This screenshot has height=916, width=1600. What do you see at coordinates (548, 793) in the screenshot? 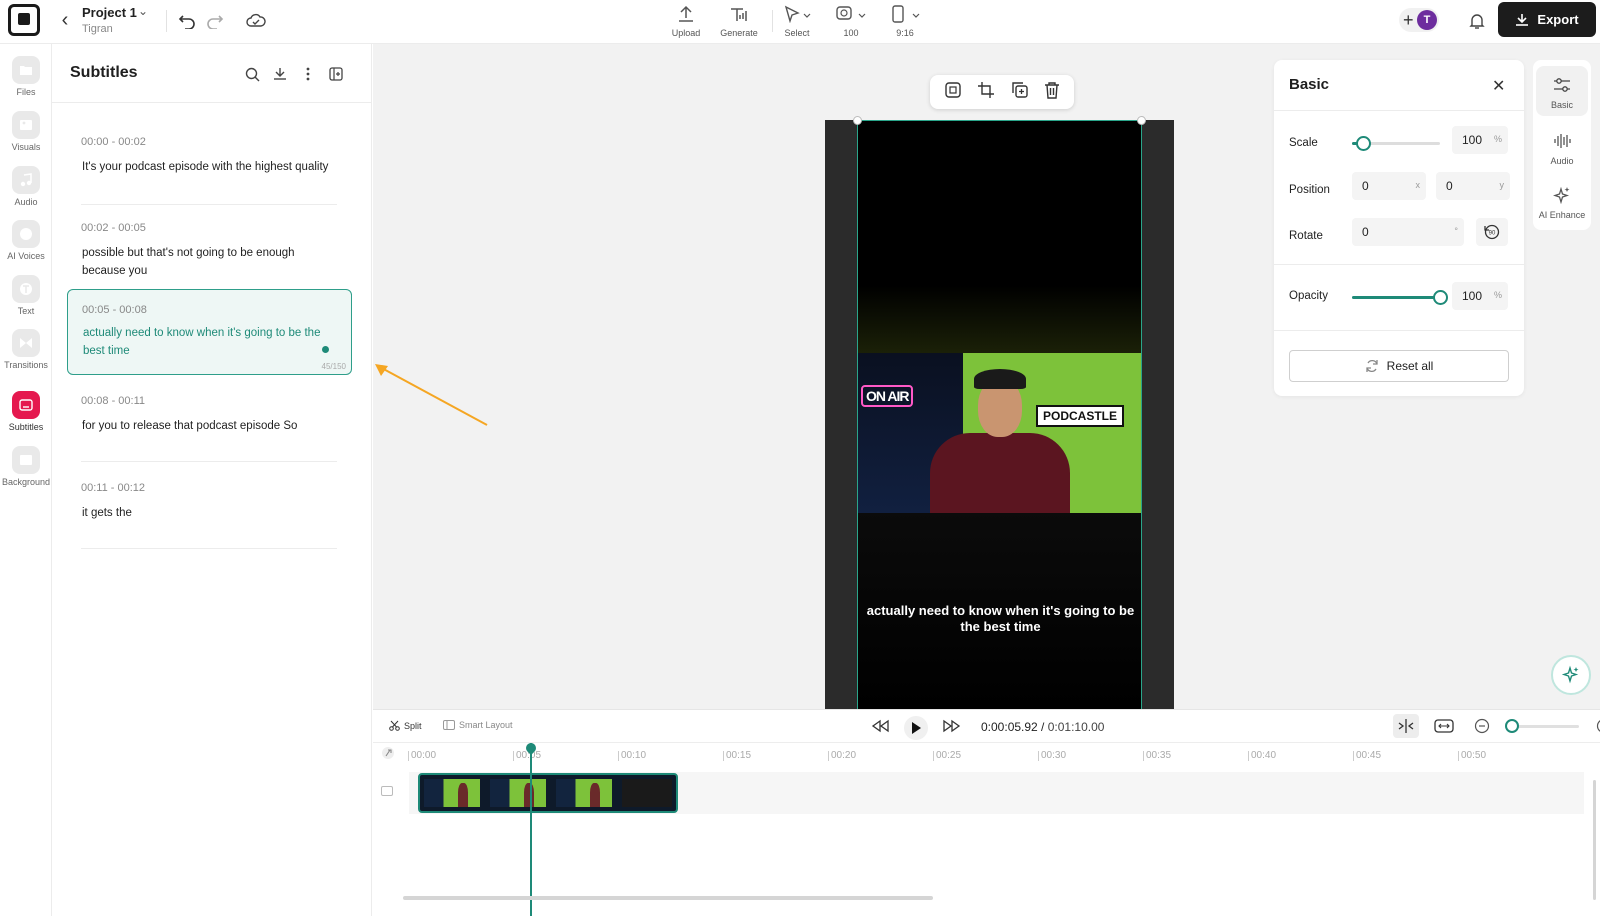
I see `video-clip` at bounding box center [548, 793].